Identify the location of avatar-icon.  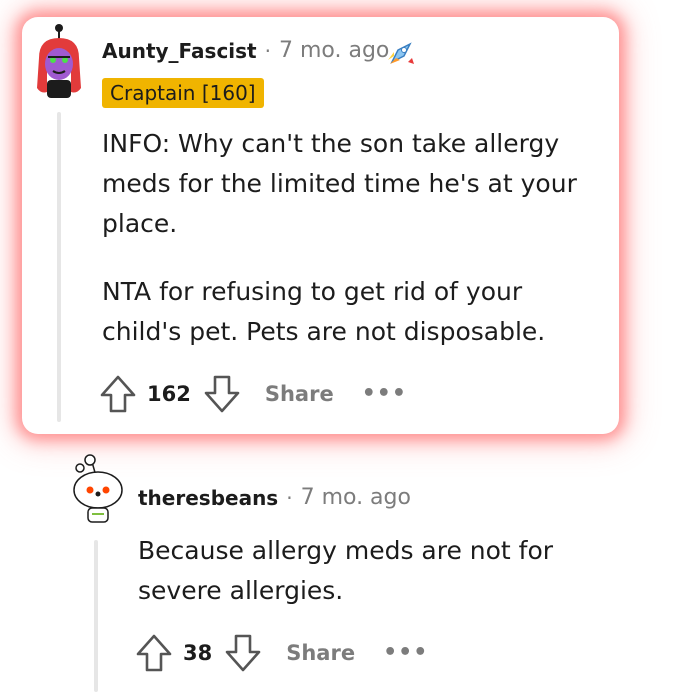
(59, 61).